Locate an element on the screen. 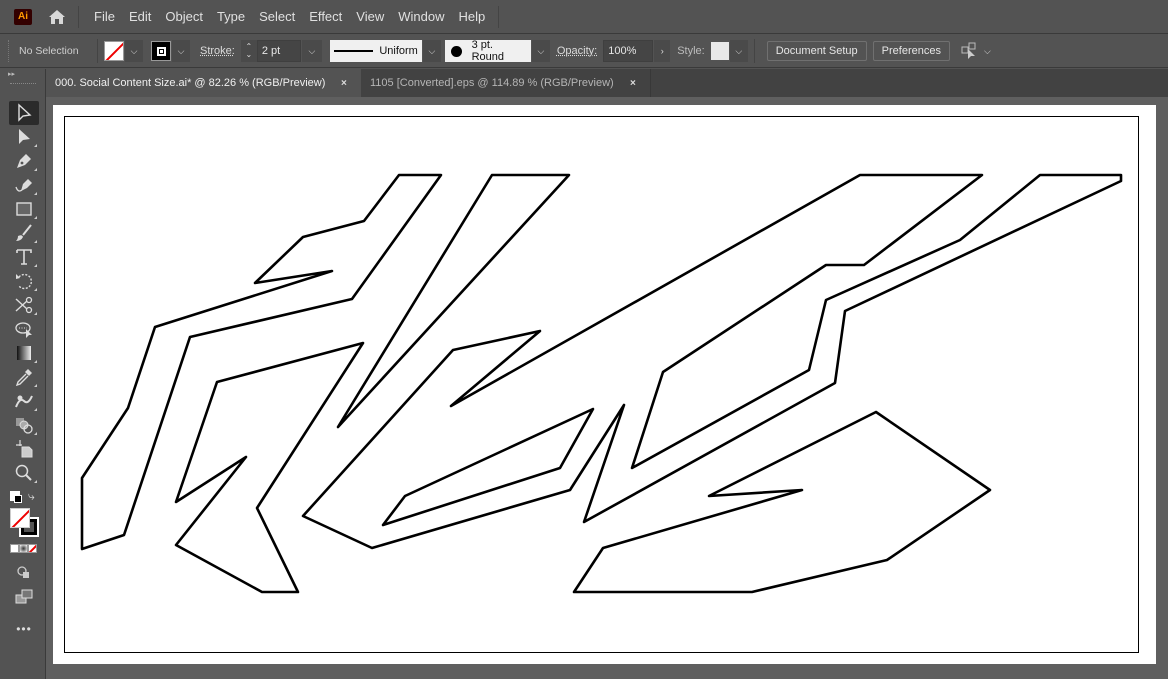 The image size is (1168, 679). type-tool is located at coordinates (24, 257).